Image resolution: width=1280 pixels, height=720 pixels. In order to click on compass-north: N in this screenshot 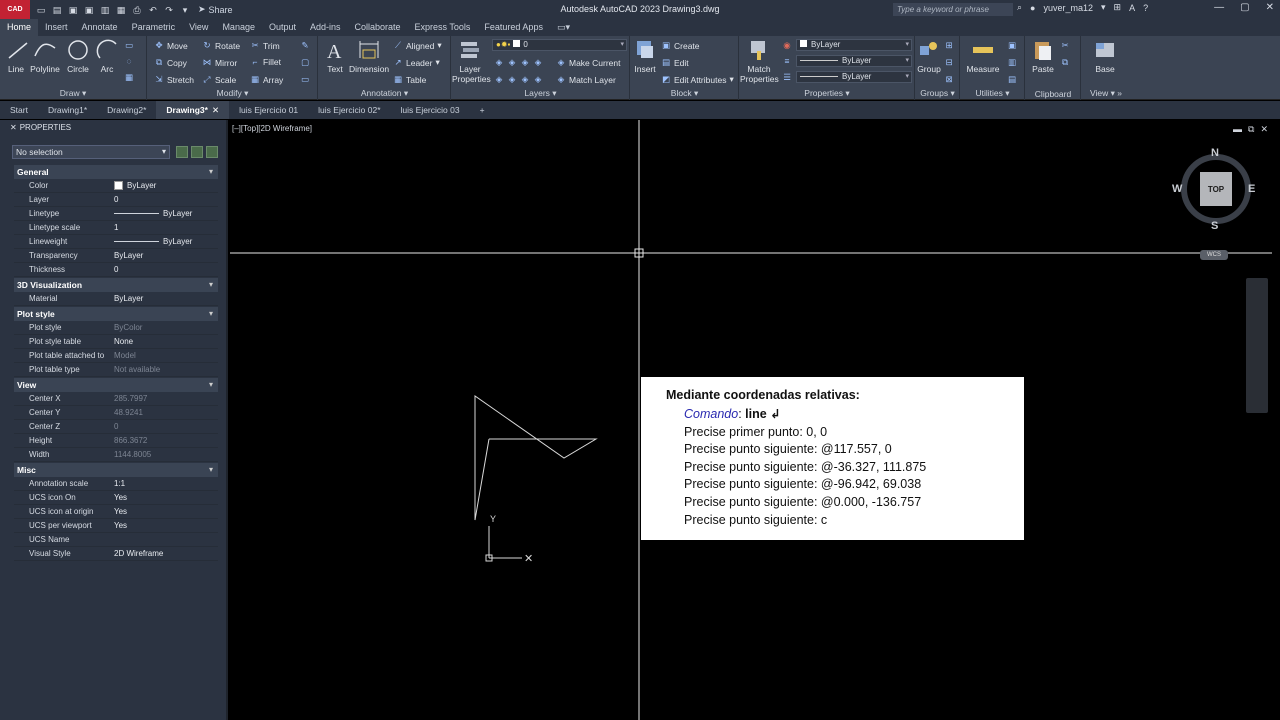, I will do `click(1215, 153)`.